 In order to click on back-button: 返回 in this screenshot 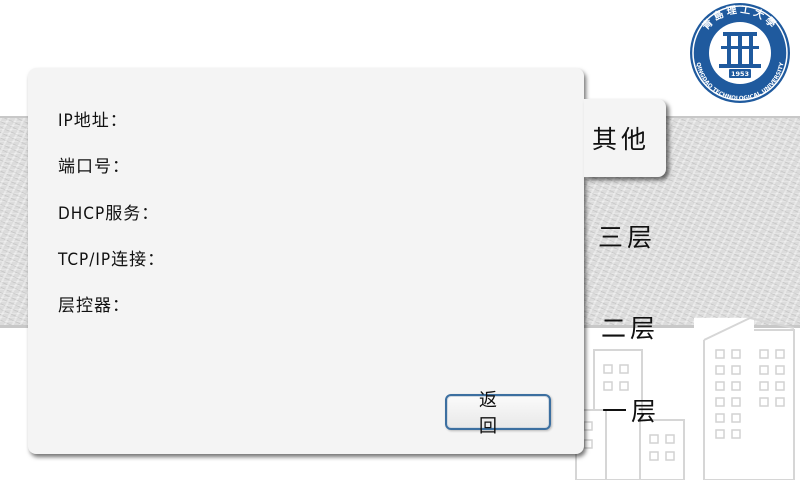, I will do `click(498, 413)`.